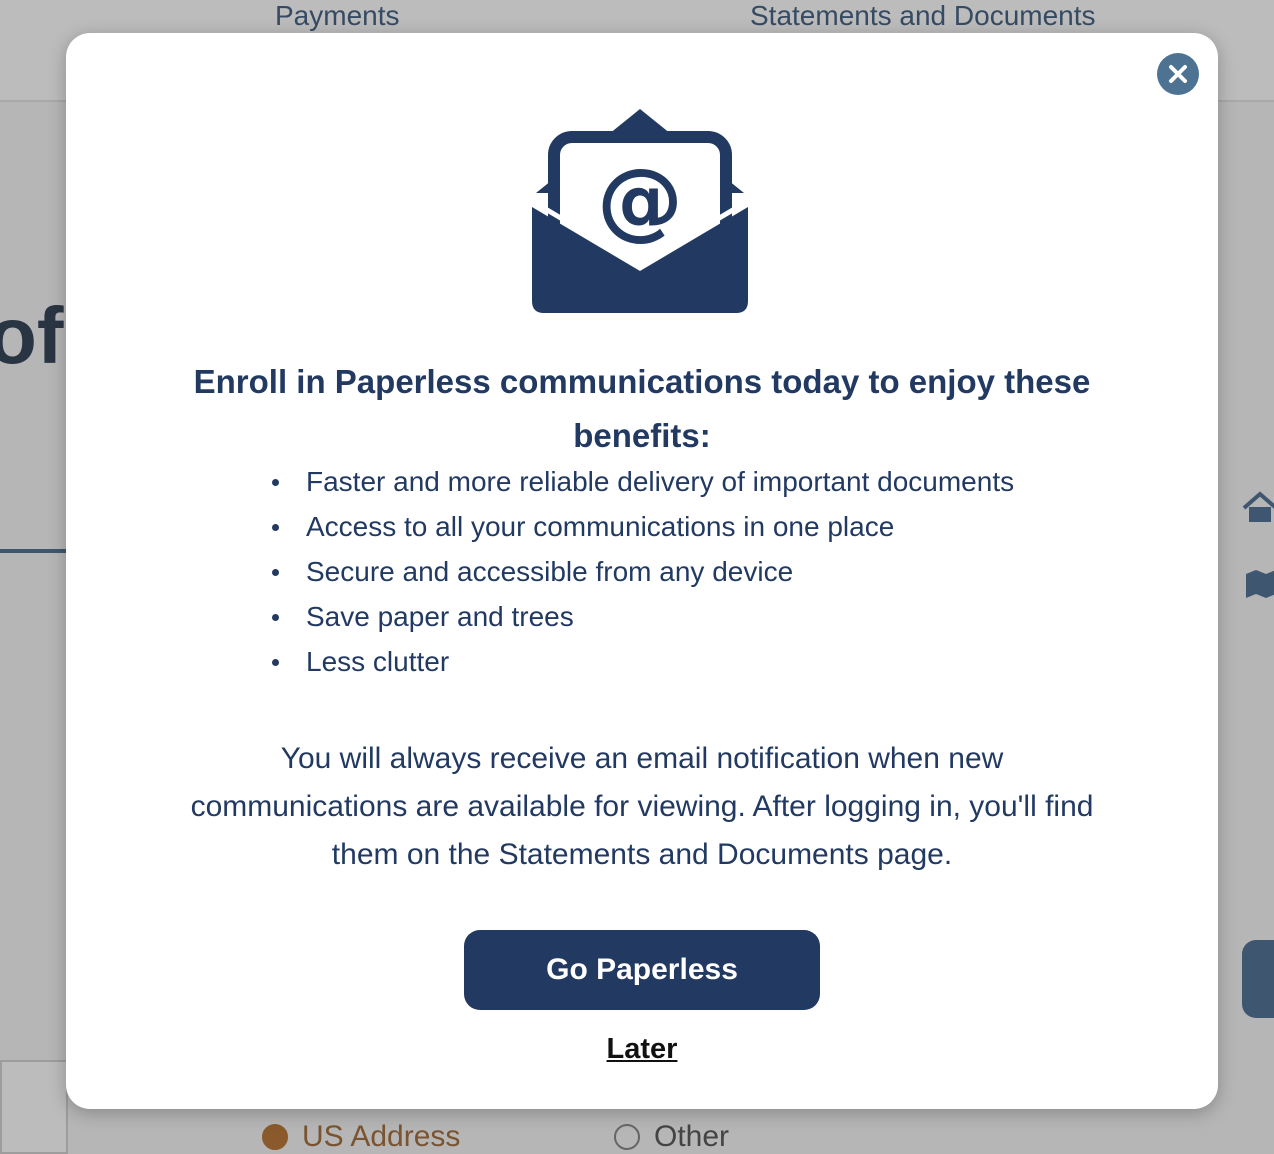 This screenshot has width=1274, height=1154. Describe the element at coordinates (642, 661) in the screenshot. I see `list-item: Less clutter` at that location.